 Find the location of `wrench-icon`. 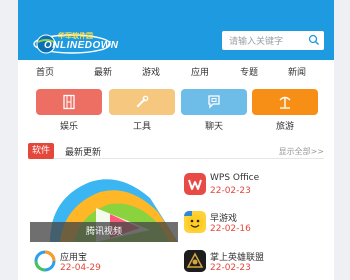

wrench-icon is located at coordinates (142, 101).